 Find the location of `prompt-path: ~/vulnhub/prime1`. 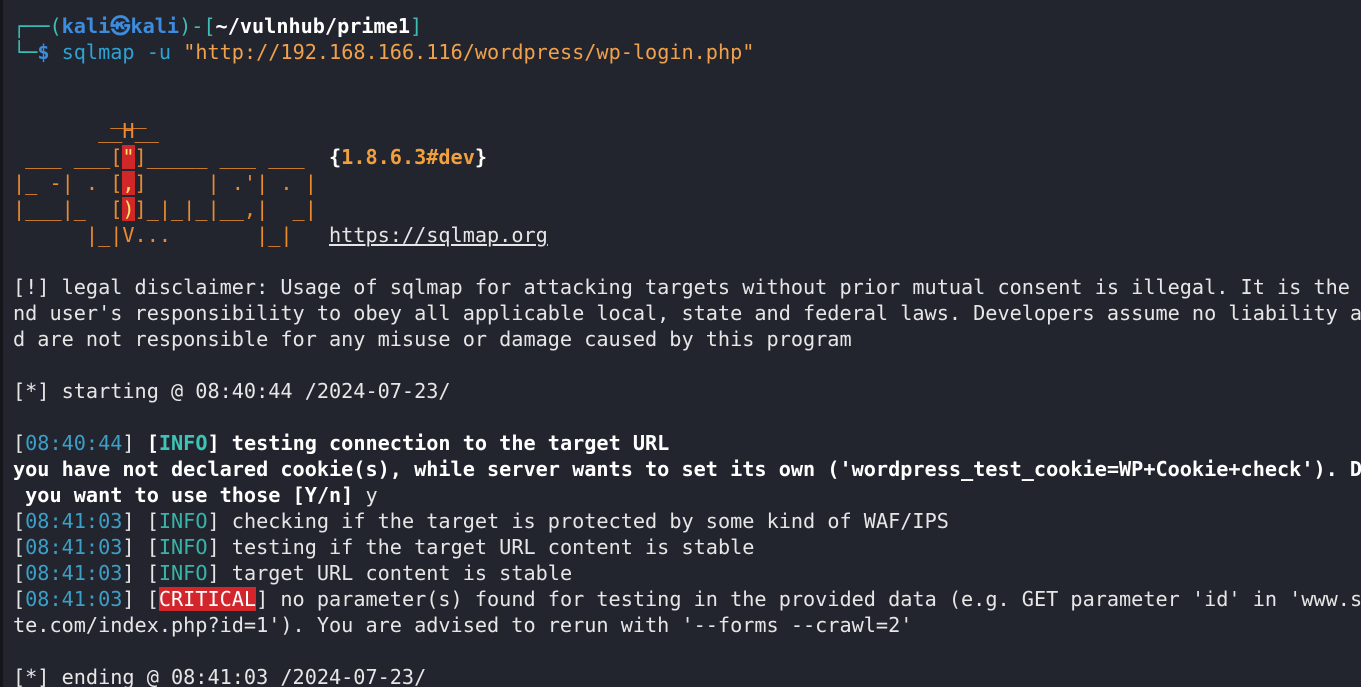

prompt-path: ~/vulnhub/prime1 is located at coordinates (313, 26).